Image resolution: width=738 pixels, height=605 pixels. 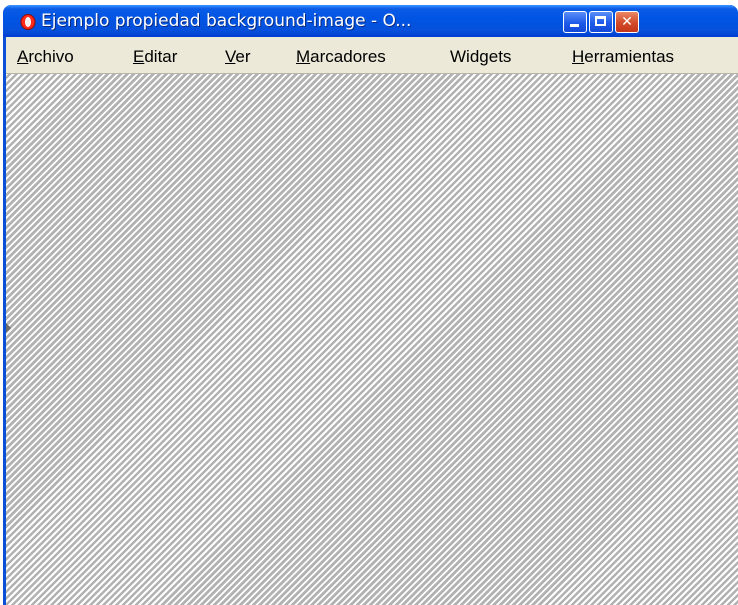 I want to click on maximize-button, so click(x=601, y=22).